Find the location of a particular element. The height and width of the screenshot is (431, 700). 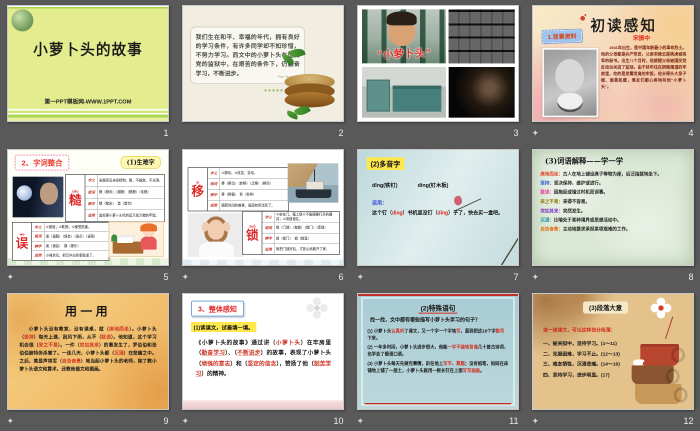

slide-number: 6 is located at coordinates (341, 277).